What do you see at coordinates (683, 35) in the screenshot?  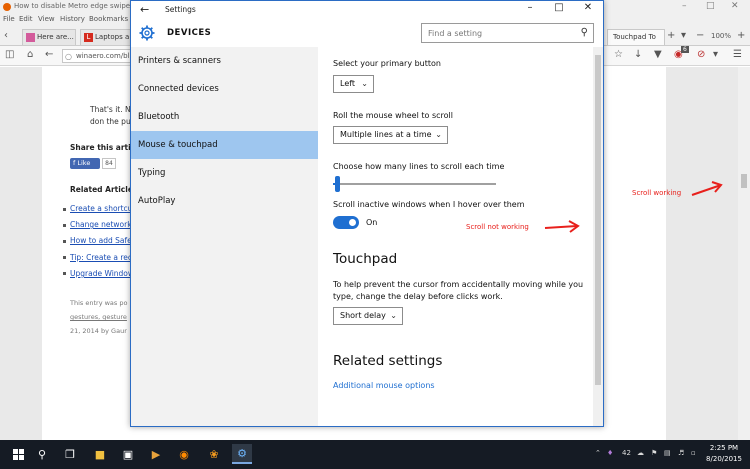 I see `tab-list-icon: ▾` at bounding box center [683, 35].